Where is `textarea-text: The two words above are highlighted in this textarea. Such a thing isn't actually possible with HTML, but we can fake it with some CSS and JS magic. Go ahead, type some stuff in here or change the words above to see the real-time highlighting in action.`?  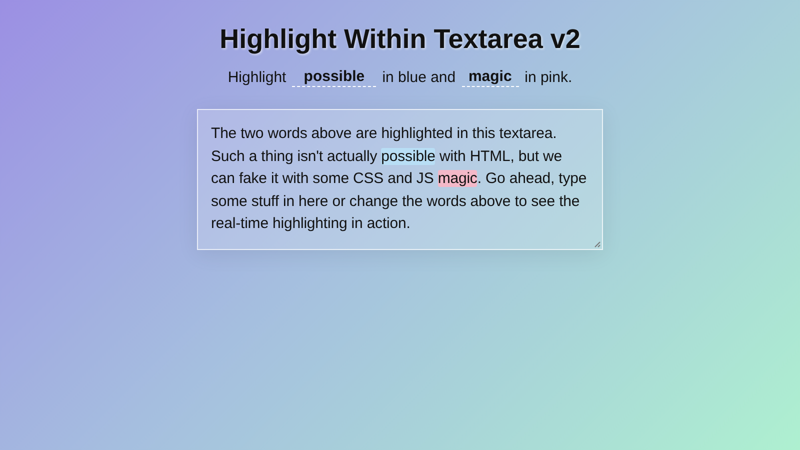
textarea-text: The two words above are highlighted in this textarea. Such a thing isn't actually possible with HTML, but we can fake it with some CSS and JS magic. Go ahead, type some stuff in here or change the words above to see the real-time highlighting in action. is located at coordinates (399, 179).